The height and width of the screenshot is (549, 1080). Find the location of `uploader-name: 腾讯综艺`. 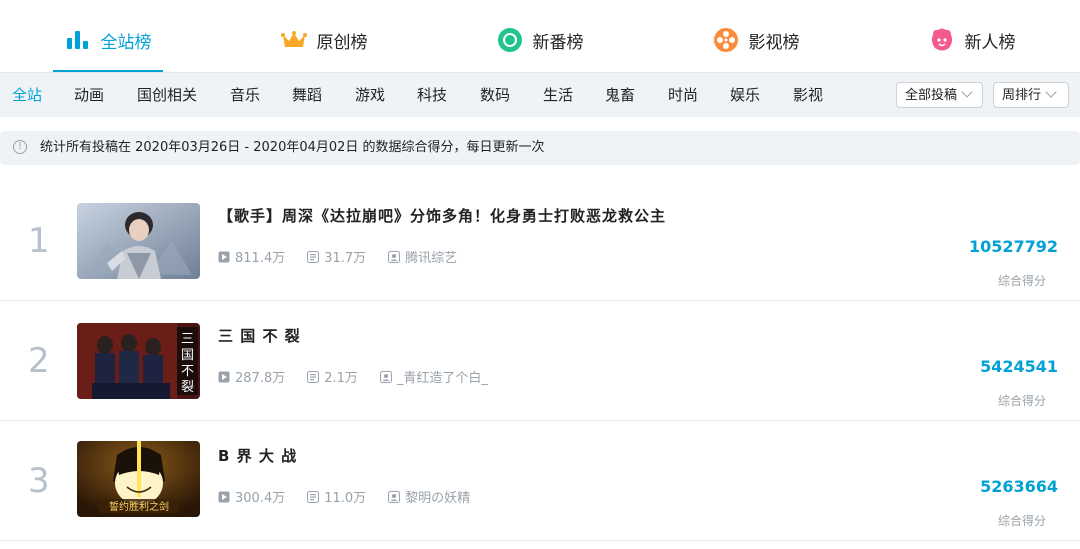

uploader-name: 腾讯综艺 is located at coordinates (431, 256).